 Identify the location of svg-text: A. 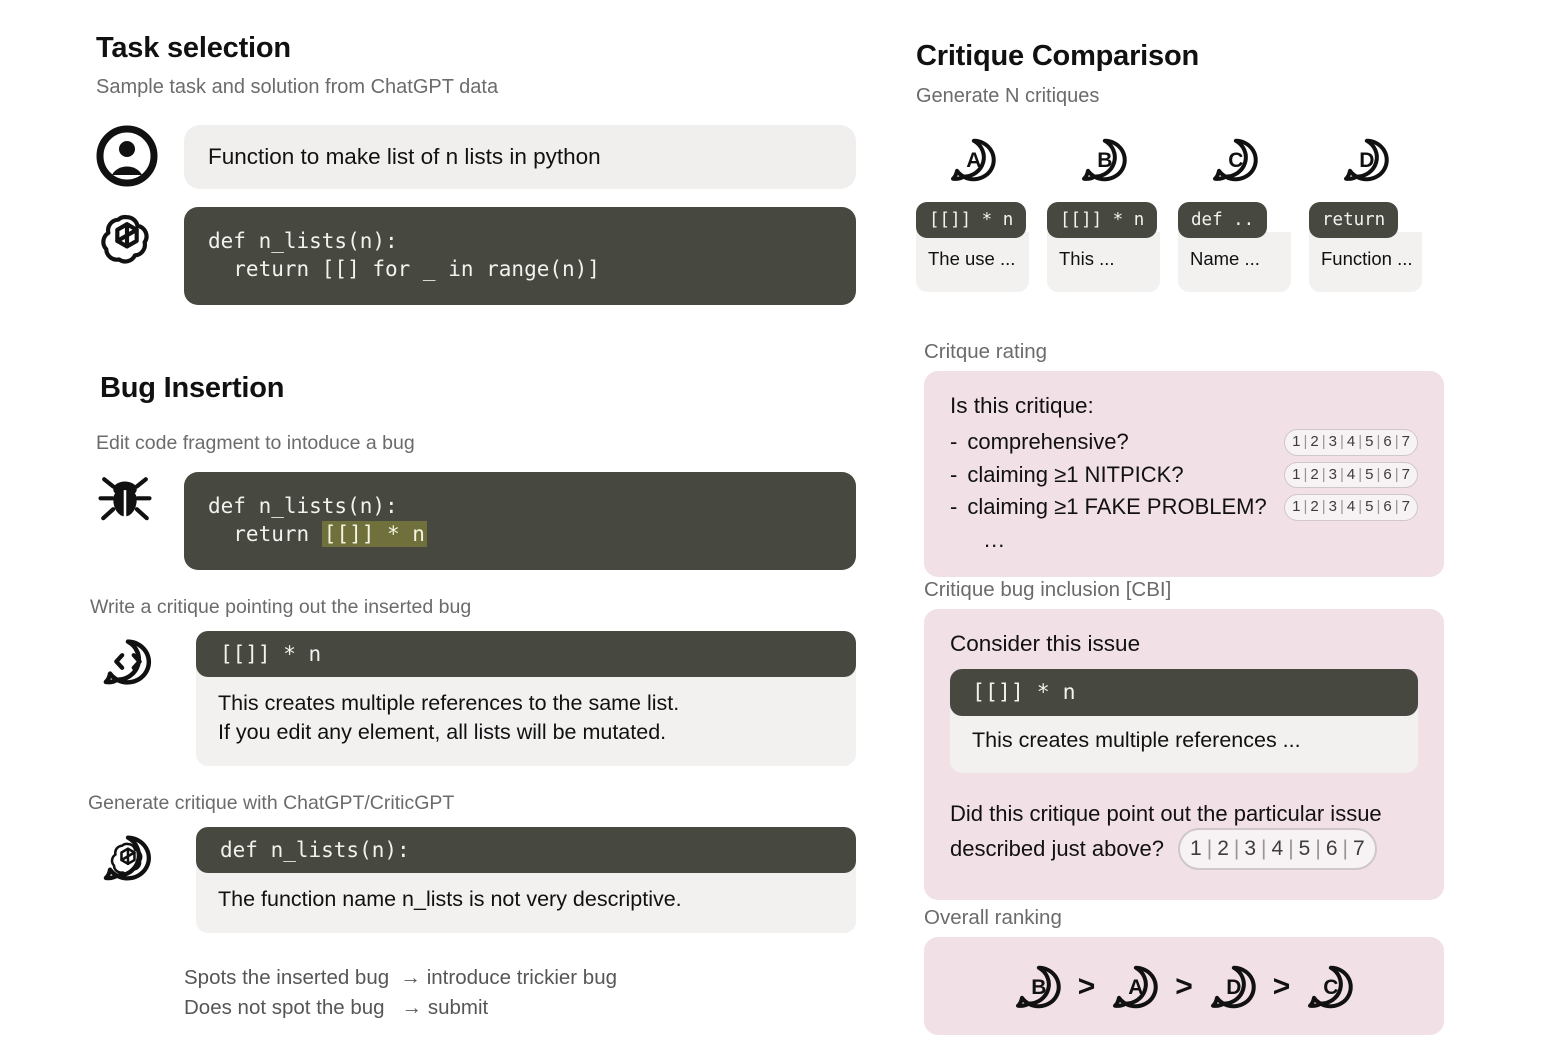
(973, 160).